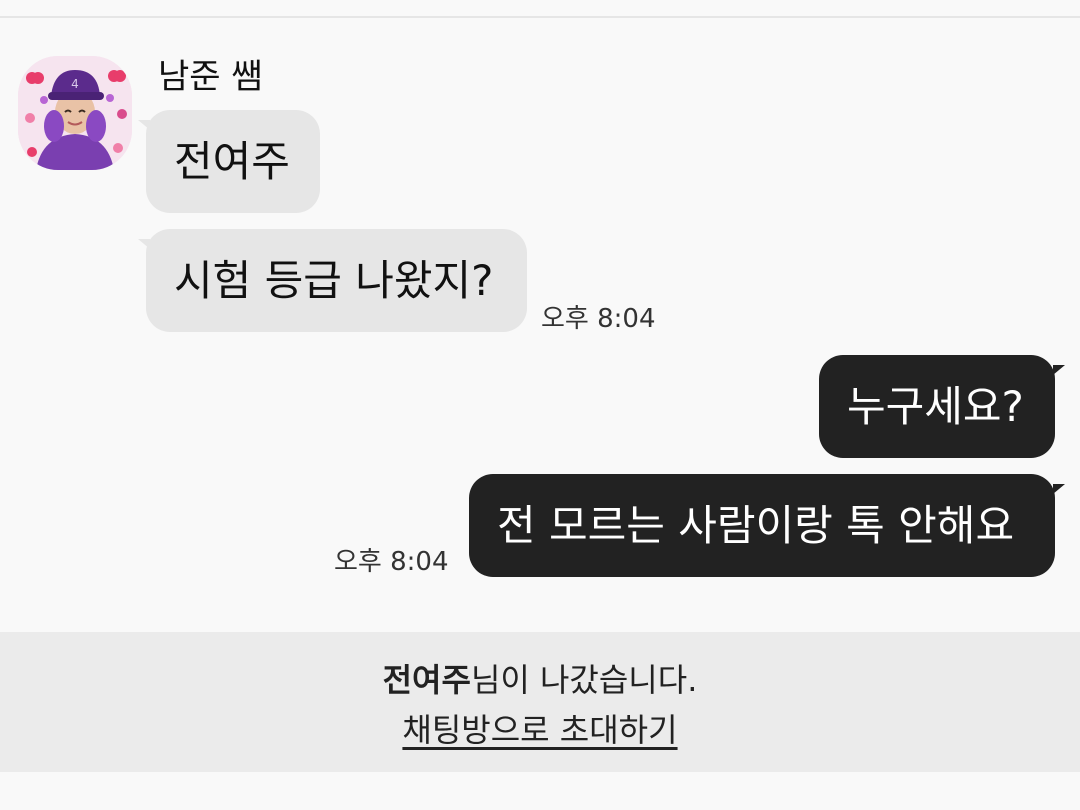 The width and height of the screenshot is (1080, 810). I want to click on invite-to-chat-link-row: 채팅방으로 초대하기, so click(540, 730).